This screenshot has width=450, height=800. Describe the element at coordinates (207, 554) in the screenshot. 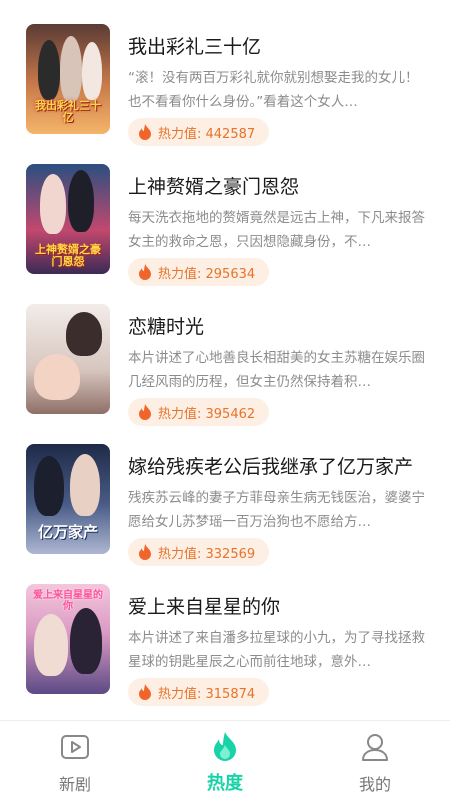

I see `heat-value: 热力值: 332569` at that location.